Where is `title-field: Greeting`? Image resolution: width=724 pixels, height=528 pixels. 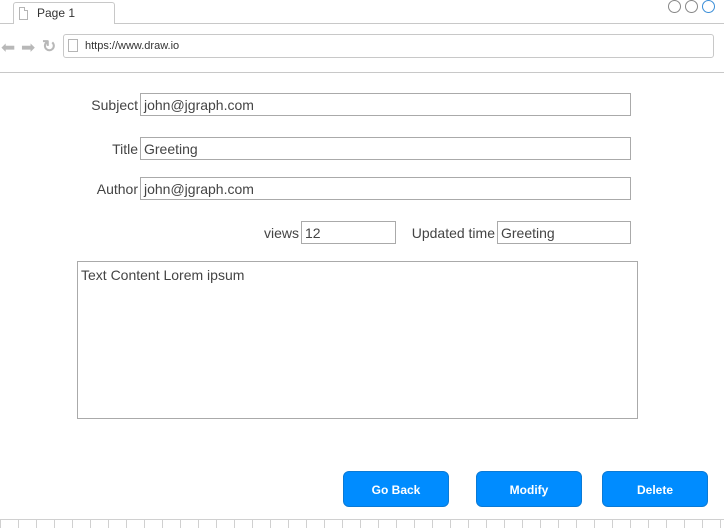 title-field: Greeting is located at coordinates (385, 148).